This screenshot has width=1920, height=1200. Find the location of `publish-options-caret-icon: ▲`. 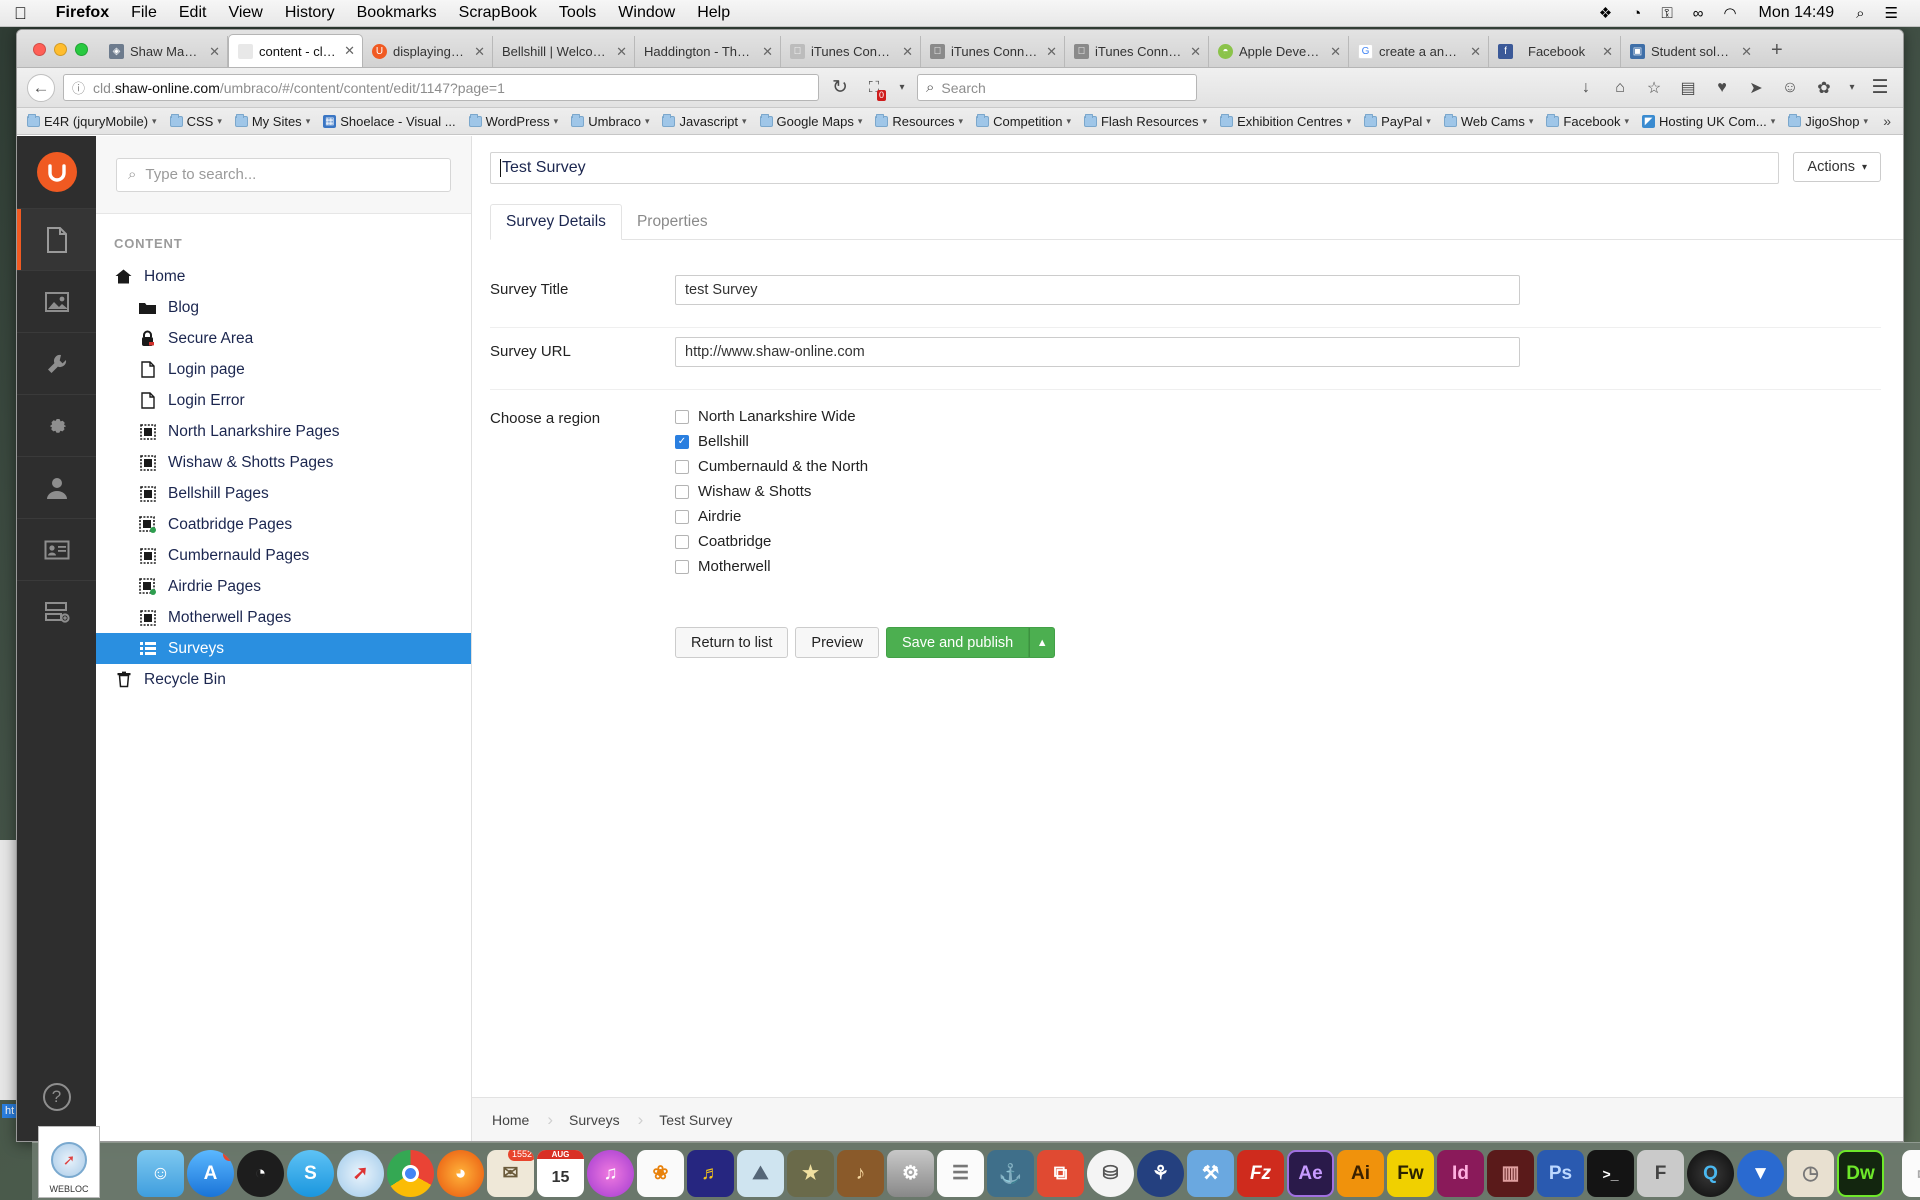

publish-options-caret-icon: ▲ is located at coordinates (1042, 642).